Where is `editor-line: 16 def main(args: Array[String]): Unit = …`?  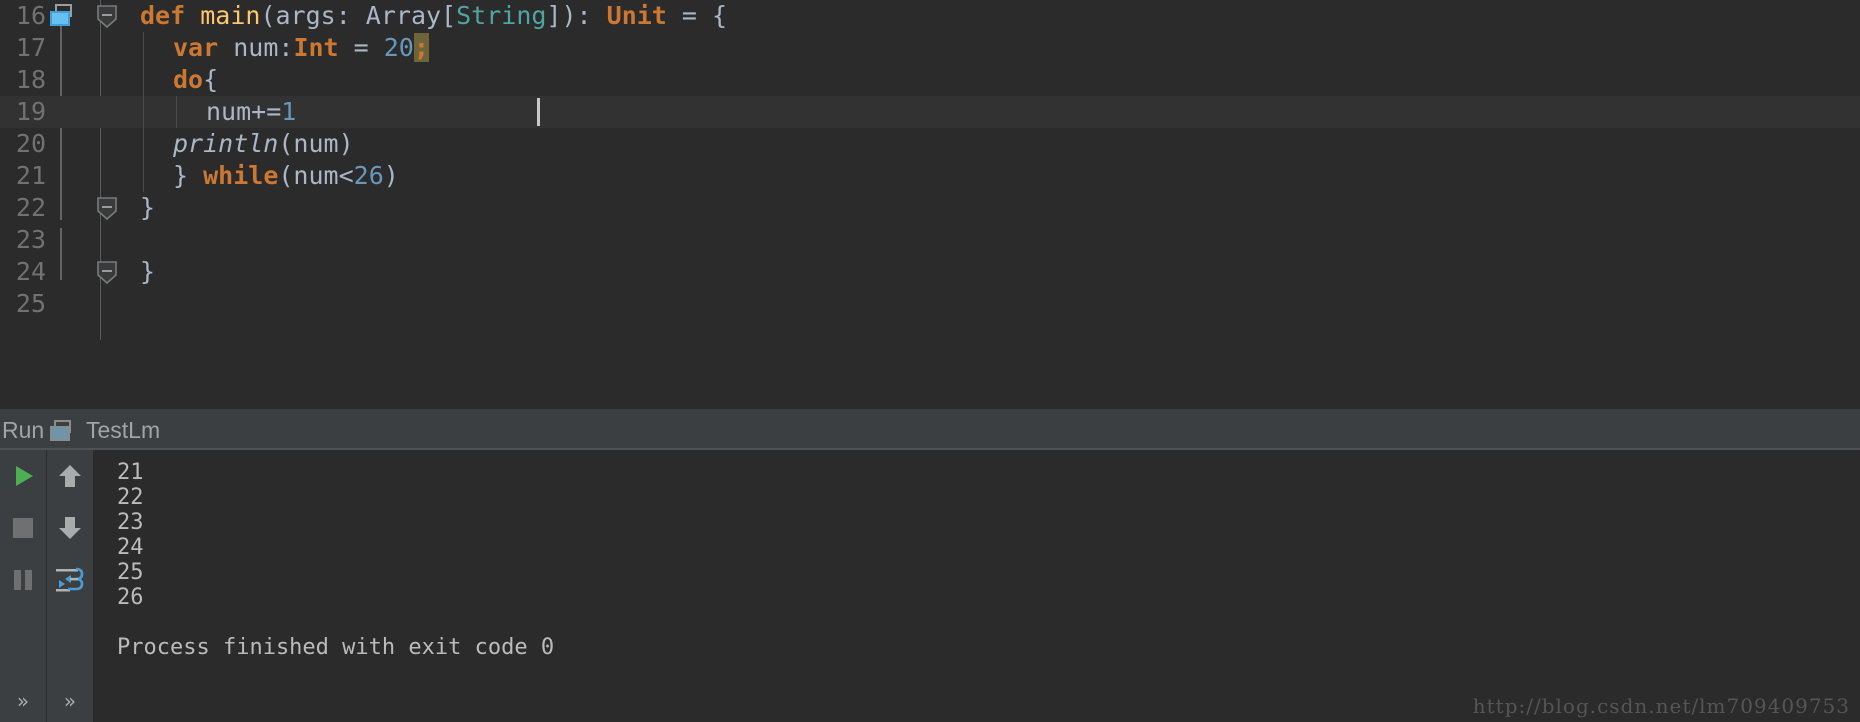
editor-line: 16 def main(args: Array[String]): Unit = … is located at coordinates (930, 16).